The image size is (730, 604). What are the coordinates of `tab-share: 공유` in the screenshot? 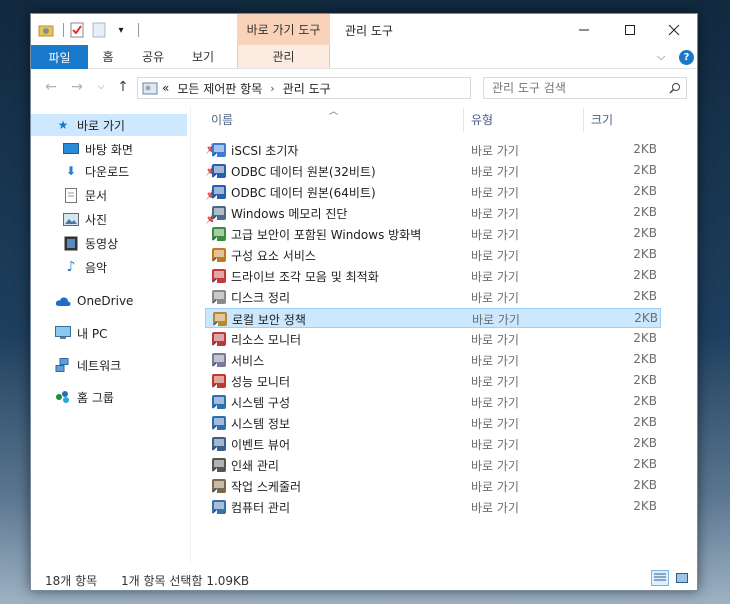 It's located at (153, 56).